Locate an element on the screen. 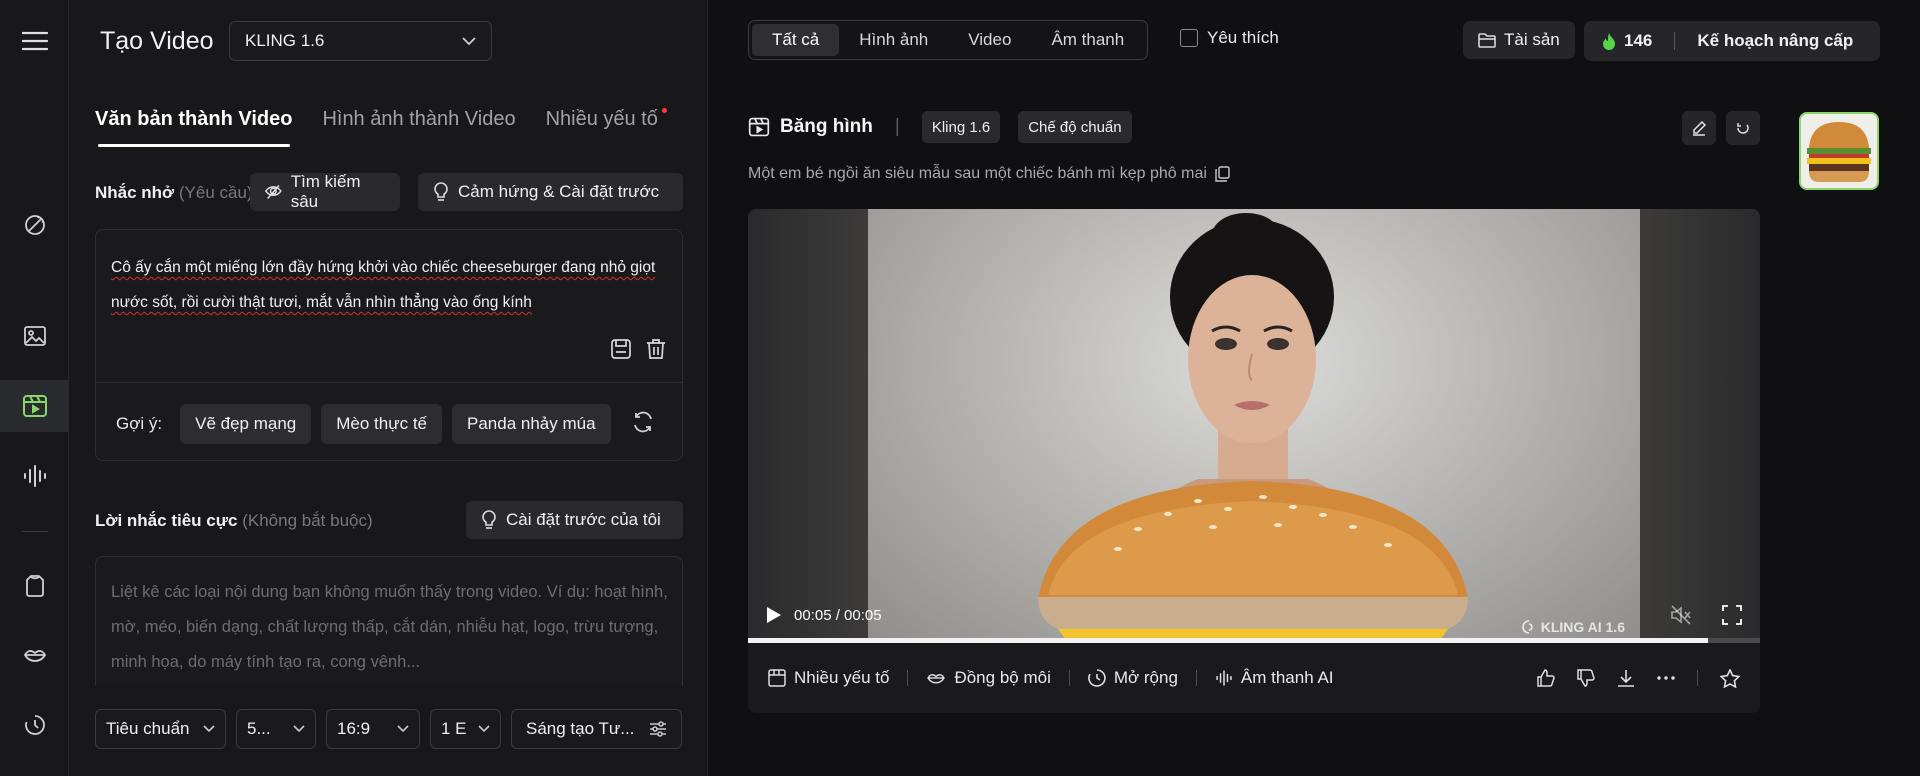 This screenshot has width=1920, height=776. output-count-select: 1 E is located at coordinates (465, 729).